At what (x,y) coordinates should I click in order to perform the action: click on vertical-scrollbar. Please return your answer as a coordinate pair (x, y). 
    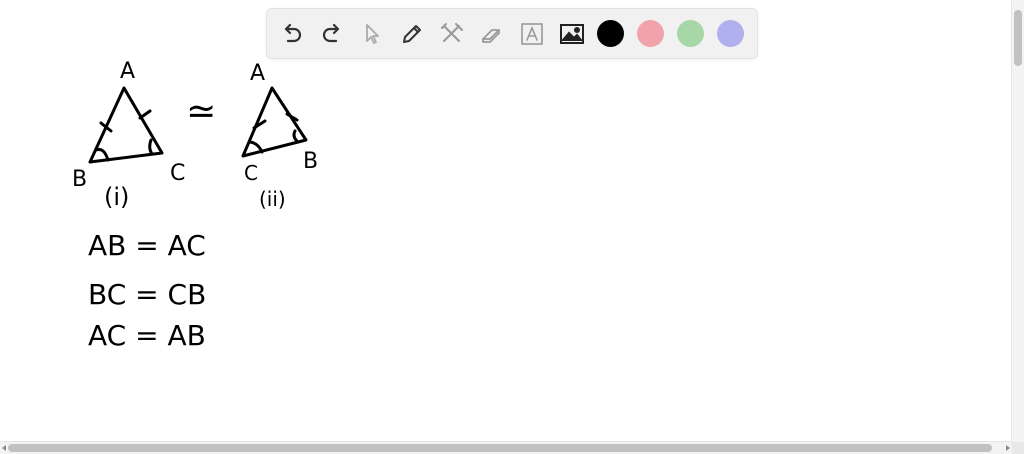
    Looking at the image, I should click on (1017, 221).